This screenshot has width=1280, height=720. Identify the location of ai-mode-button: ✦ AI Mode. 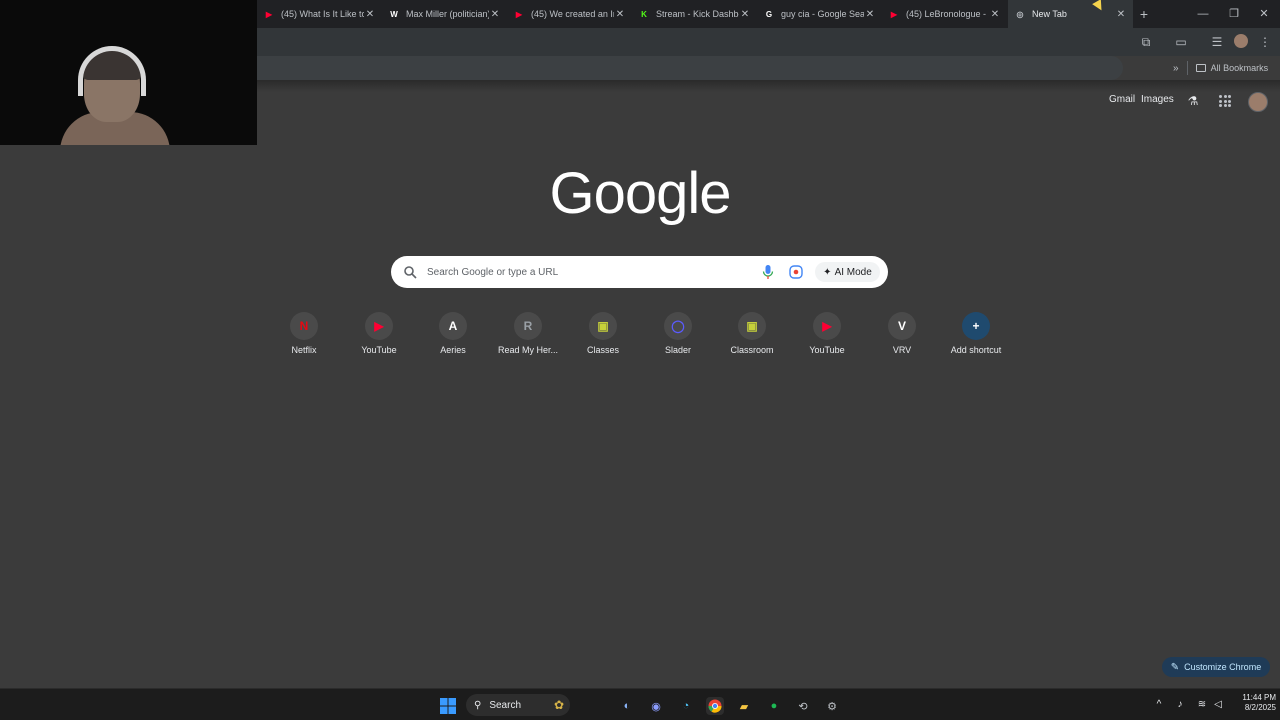
(847, 272).